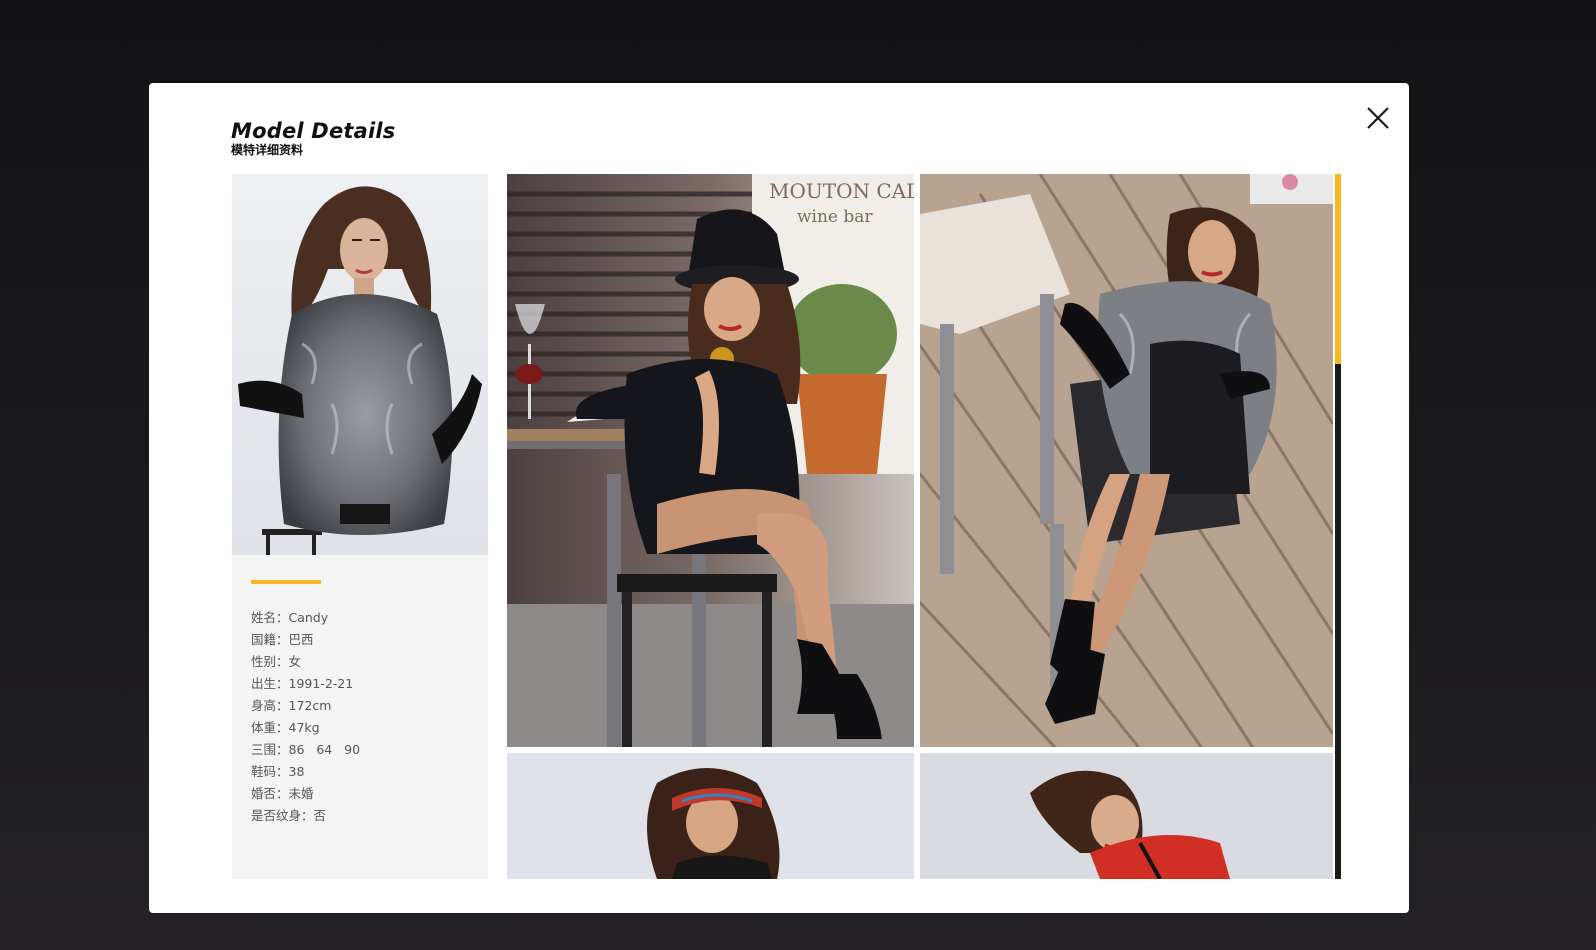  What do you see at coordinates (291, 705) in the screenshot?
I see `info-height: 身高：172cm` at bounding box center [291, 705].